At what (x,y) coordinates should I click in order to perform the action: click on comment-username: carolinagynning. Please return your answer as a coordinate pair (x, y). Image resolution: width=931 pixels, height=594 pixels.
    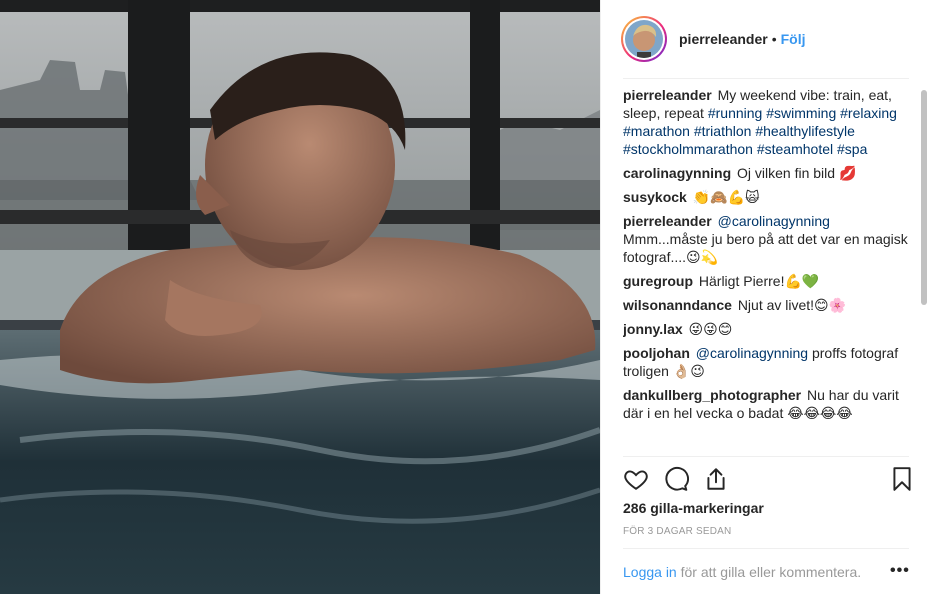
    Looking at the image, I should click on (677, 173).